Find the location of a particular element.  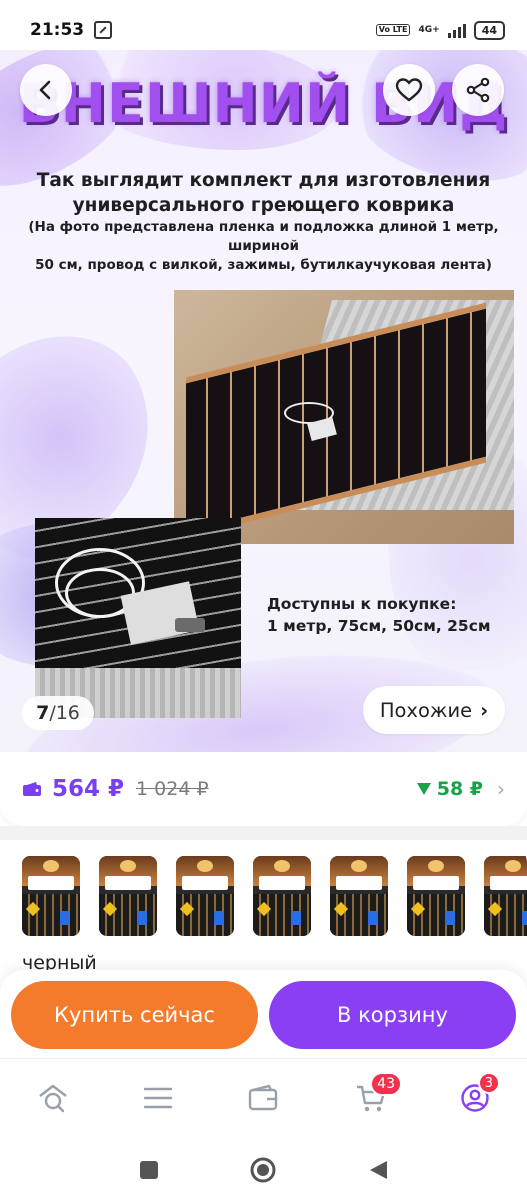

availability-line: Доступны к покупке: is located at coordinates (362, 604).